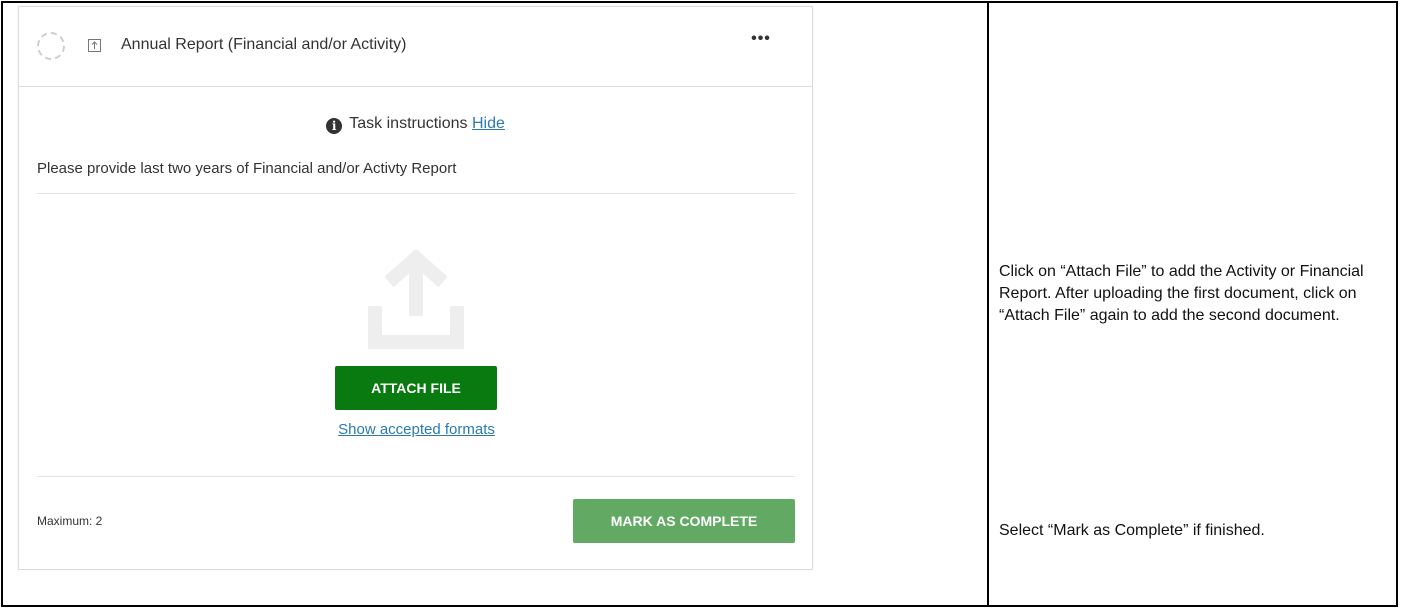 This screenshot has height=610, width=1401. I want to click on status-circle-icon, so click(51, 46).